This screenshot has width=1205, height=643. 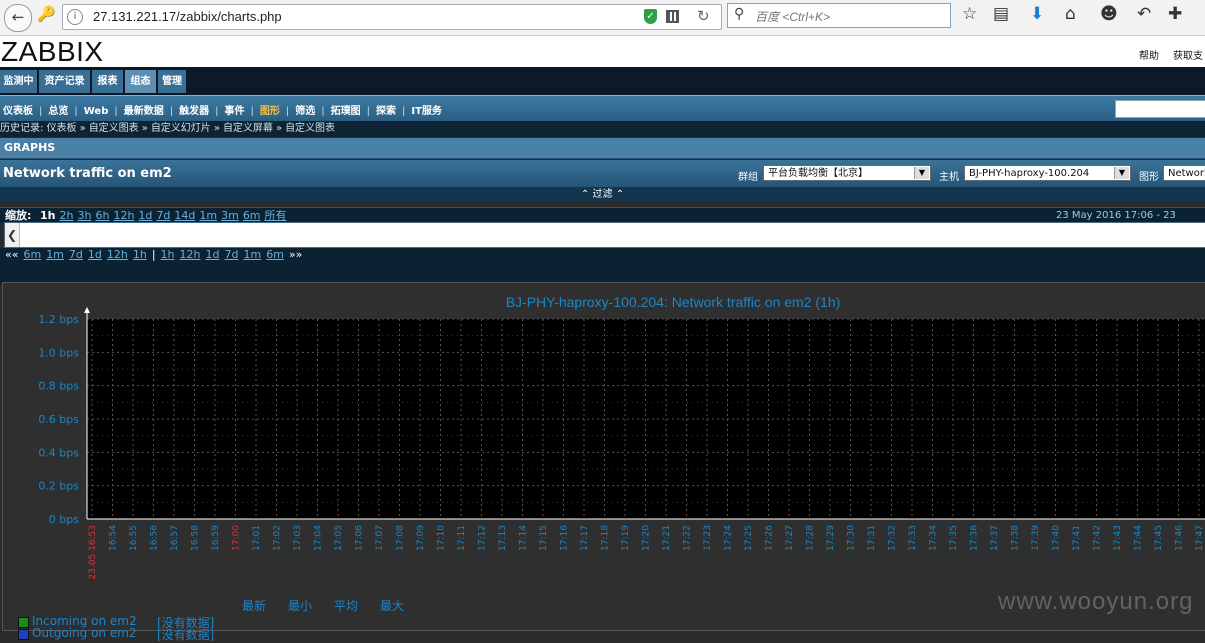 What do you see at coordinates (1175, 14) in the screenshot?
I see `extension-icon: ✚` at bounding box center [1175, 14].